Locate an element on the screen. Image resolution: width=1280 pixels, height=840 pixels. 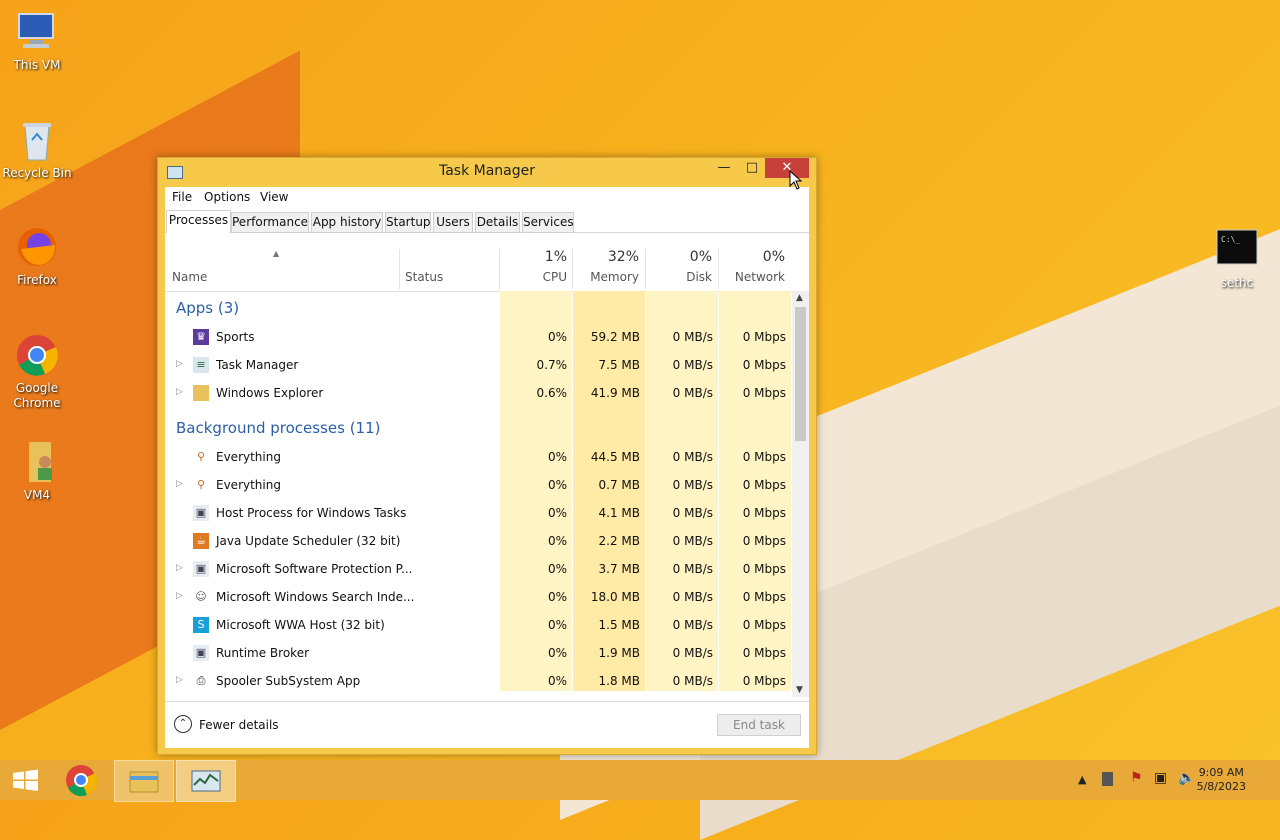
tab-performance: Performance is located at coordinates (270, 222).